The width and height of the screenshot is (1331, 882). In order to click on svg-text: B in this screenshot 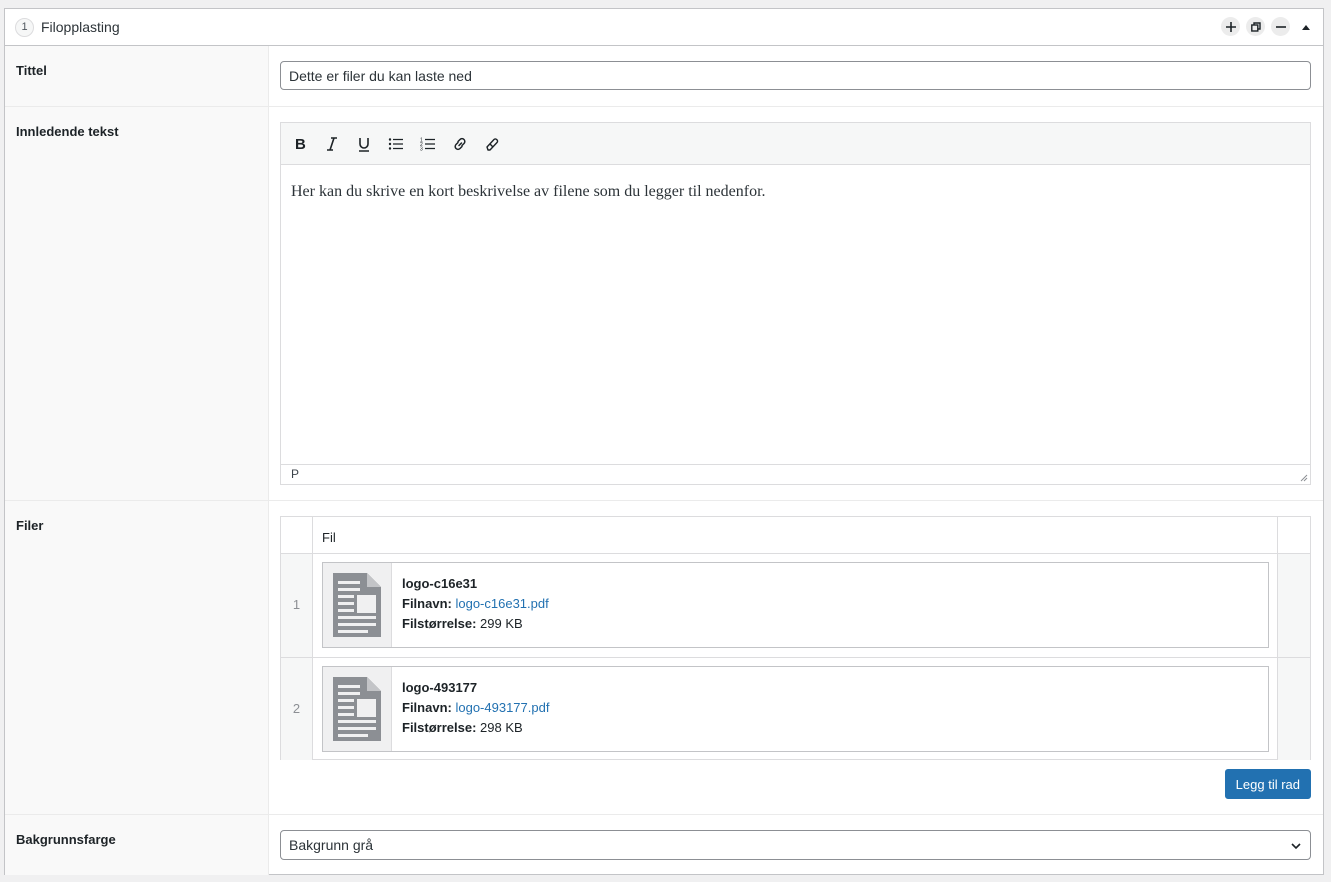, I will do `click(300, 144)`.